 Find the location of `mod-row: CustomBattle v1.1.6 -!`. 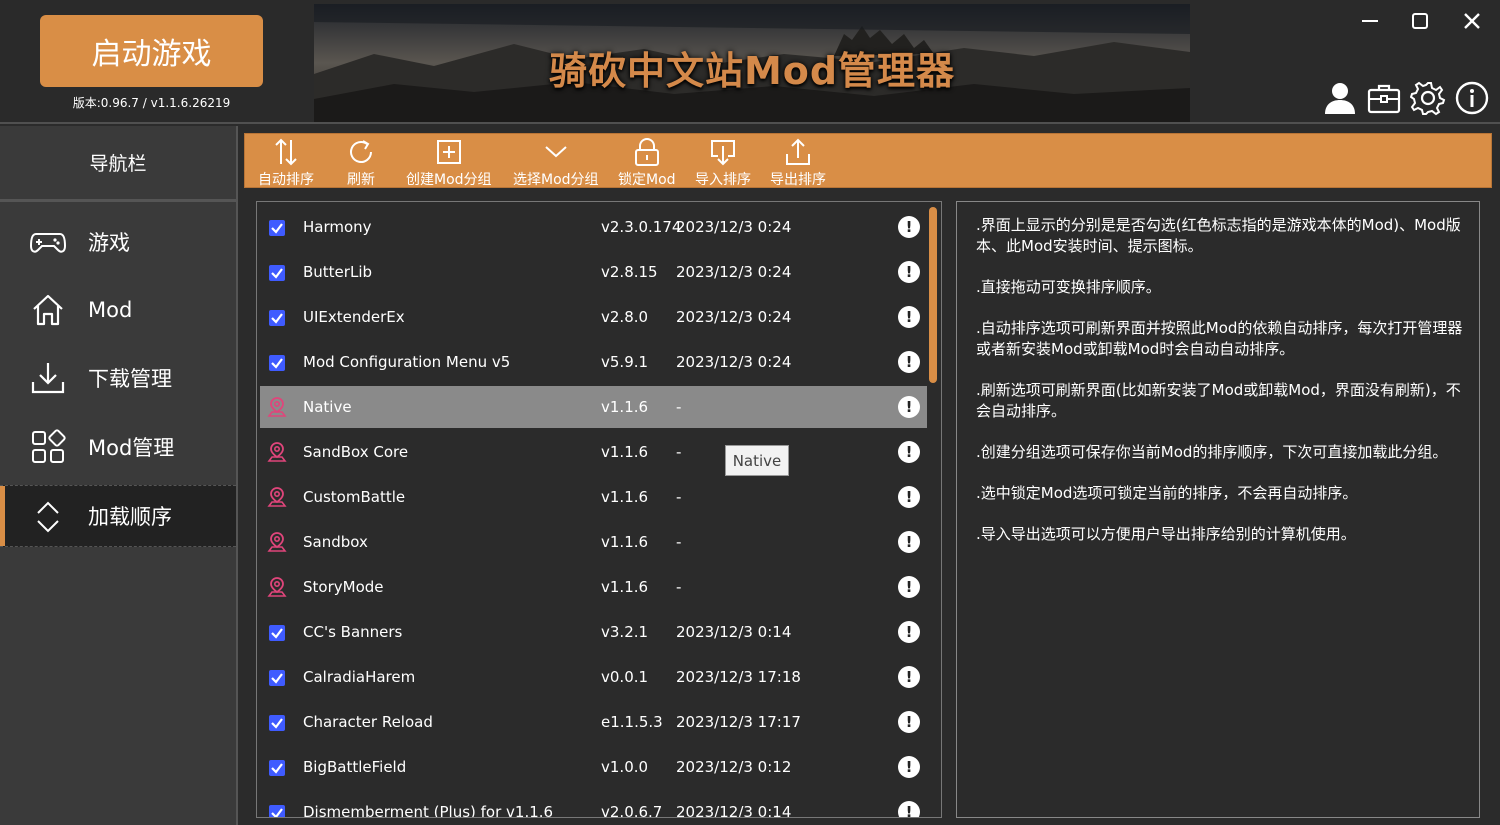

mod-row: CustomBattle v1.1.6 -! is located at coordinates (593, 497).